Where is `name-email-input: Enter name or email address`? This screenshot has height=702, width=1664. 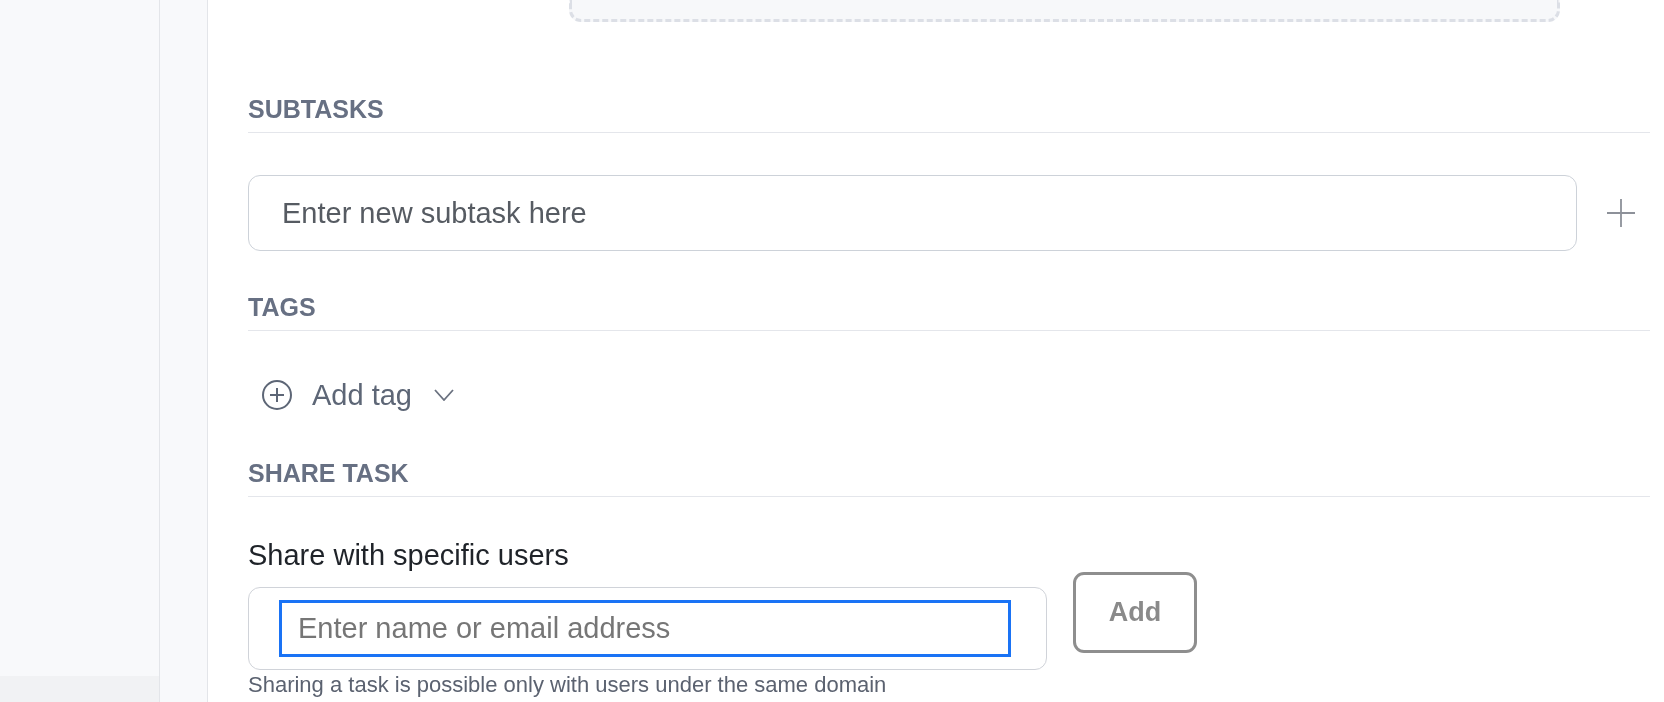 name-email-input: Enter name or email address is located at coordinates (645, 628).